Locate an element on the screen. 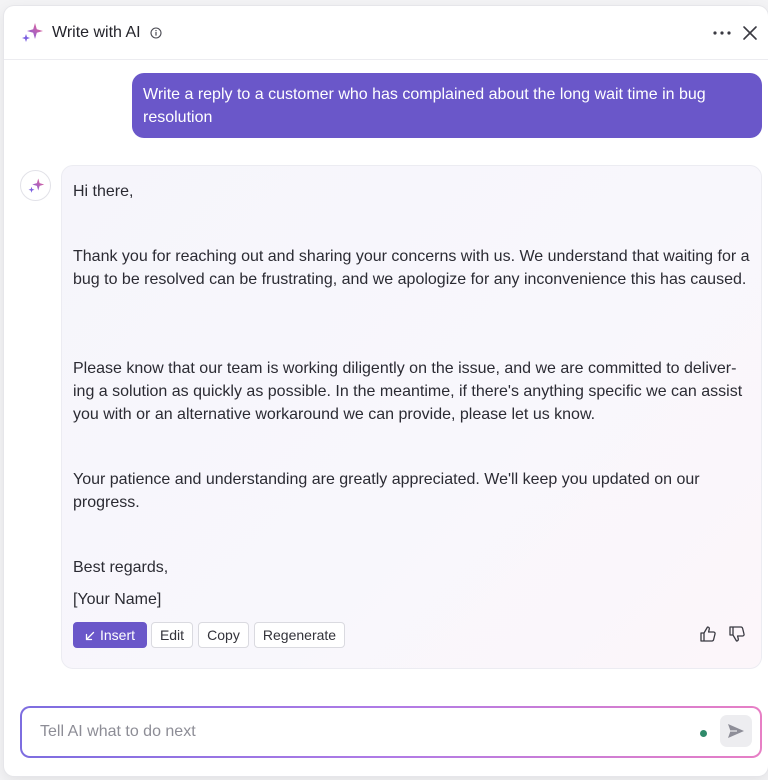  response-greeting: Hi there, is located at coordinates (103, 191).